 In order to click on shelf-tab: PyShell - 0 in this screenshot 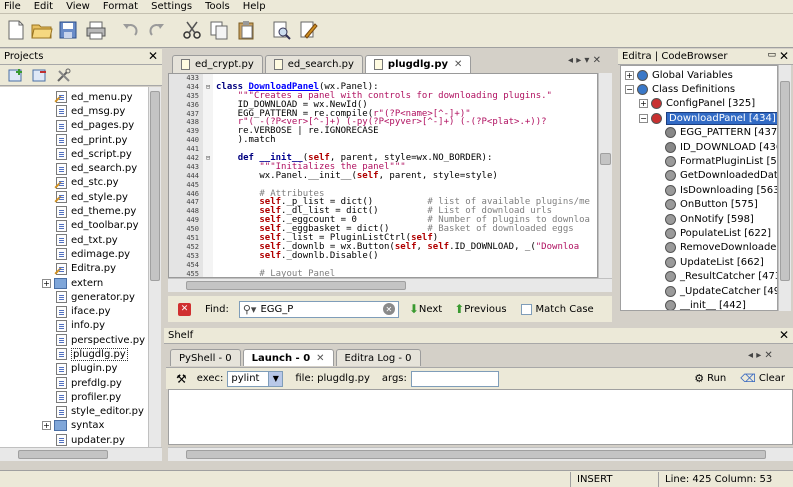, I will do `click(205, 357)`.